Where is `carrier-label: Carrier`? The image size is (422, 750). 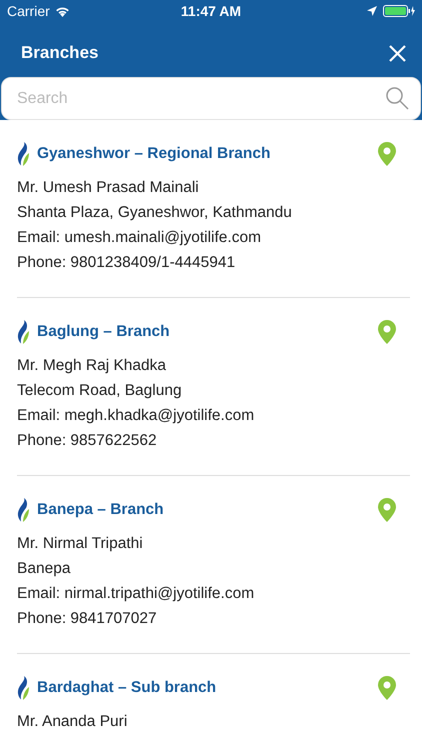
carrier-label: Carrier is located at coordinates (28, 11).